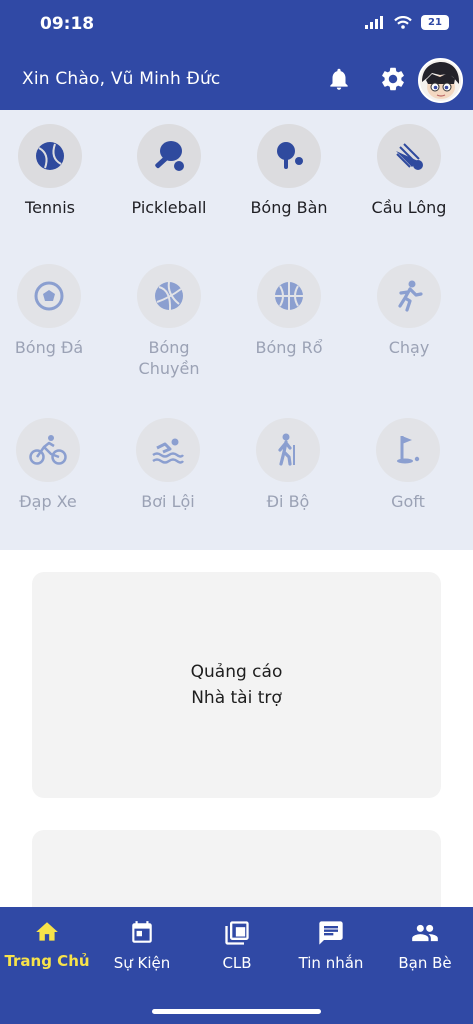 The width and height of the screenshot is (473, 1024). I want to click on tab-messages: Tin nhắn, so click(331, 947).